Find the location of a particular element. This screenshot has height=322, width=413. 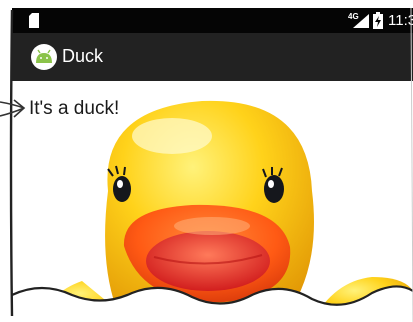

app-bar: Duck is located at coordinates (212, 57).